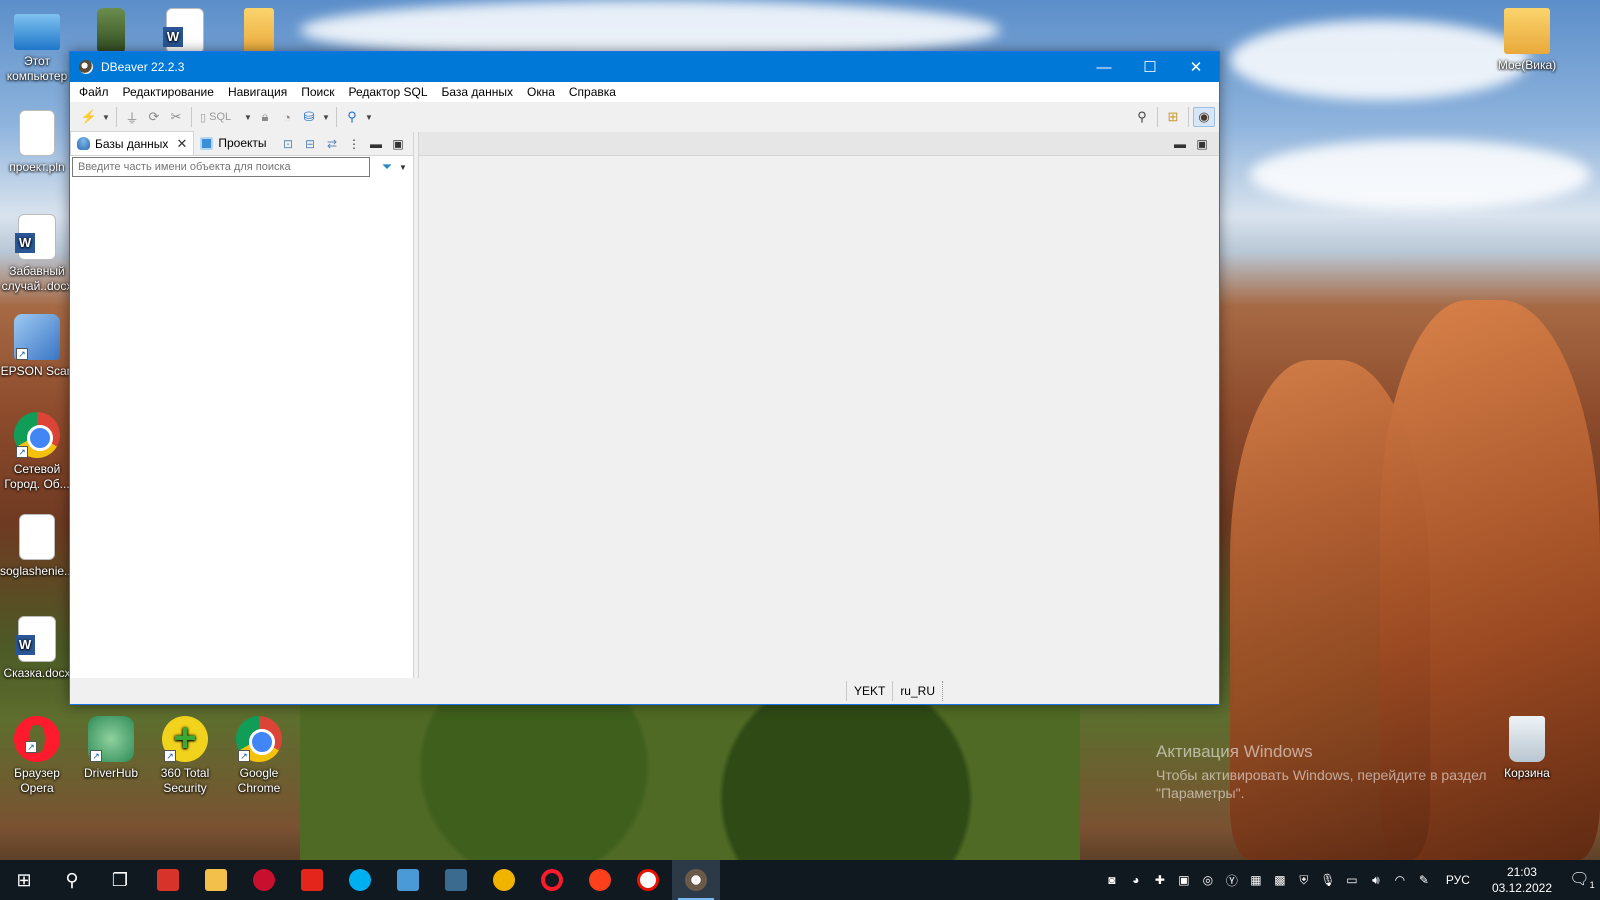 Image resolution: width=1600 pixels, height=900 pixels. I want to click on start-button: ⊞, so click(24, 880).